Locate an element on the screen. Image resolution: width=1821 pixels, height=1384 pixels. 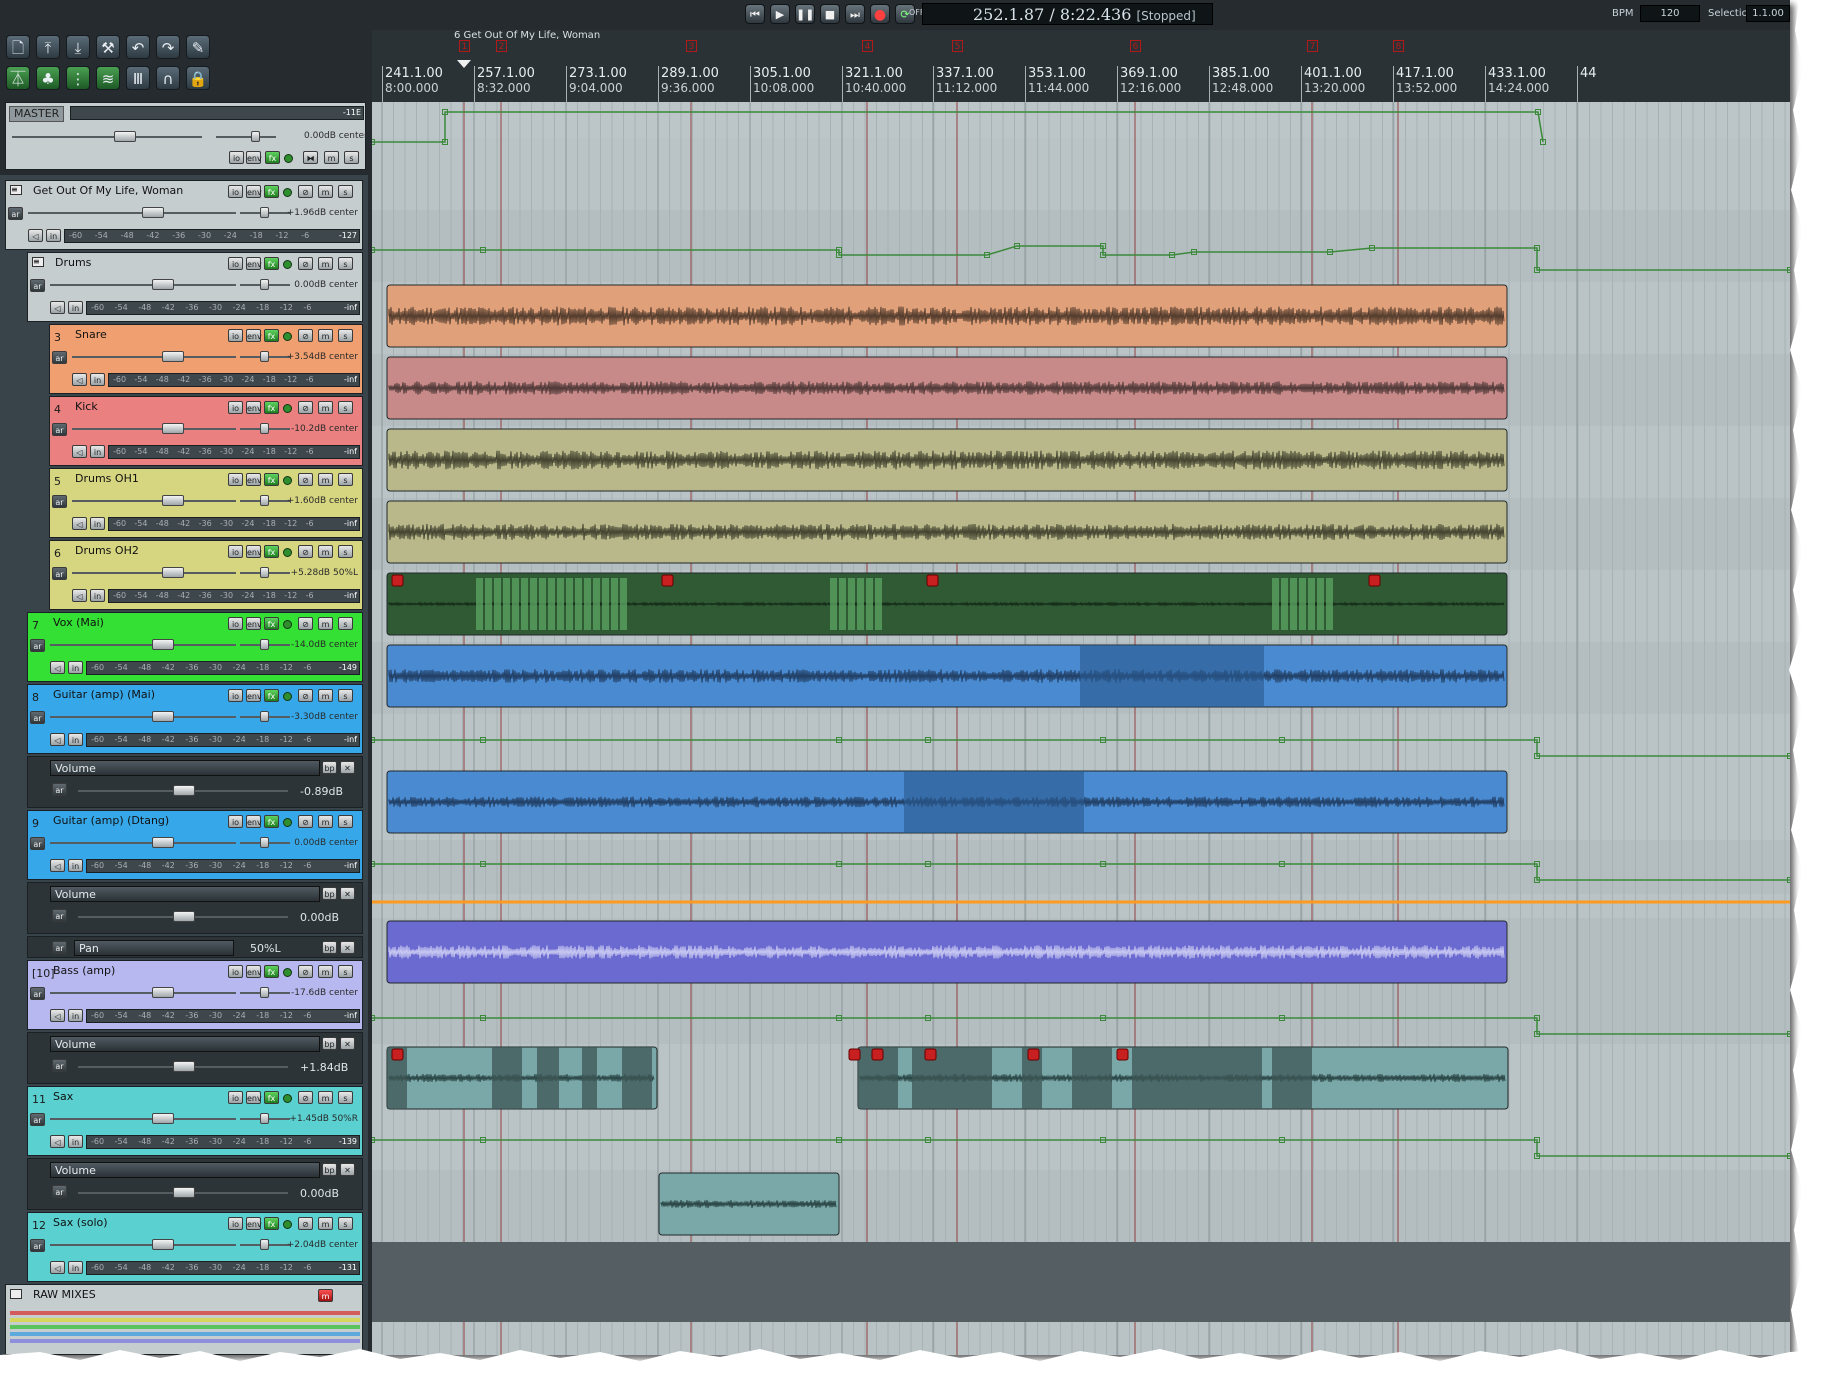
selection-field: 1.1.00 is located at coordinates (1768, 13).